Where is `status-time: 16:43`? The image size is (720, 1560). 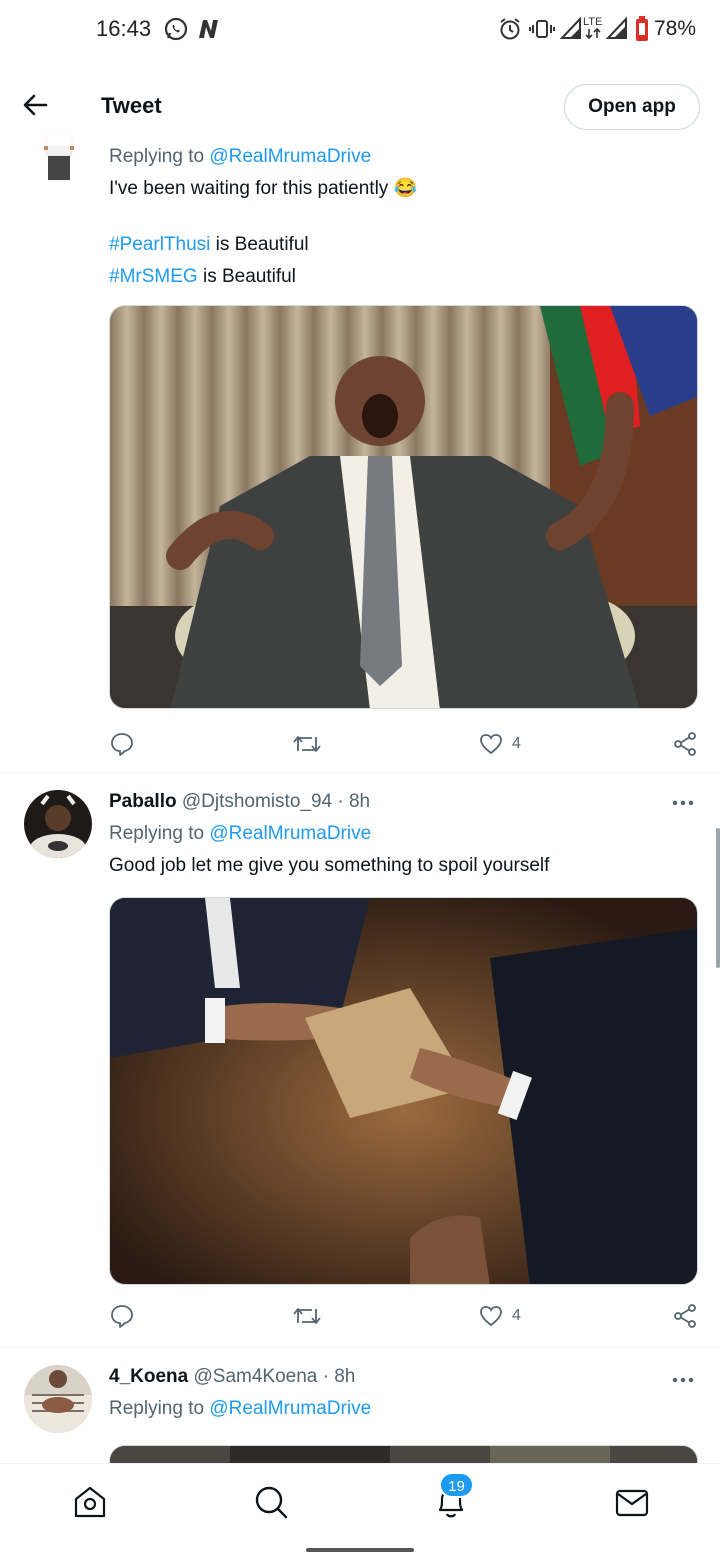
status-time: 16:43 is located at coordinates (124, 28).